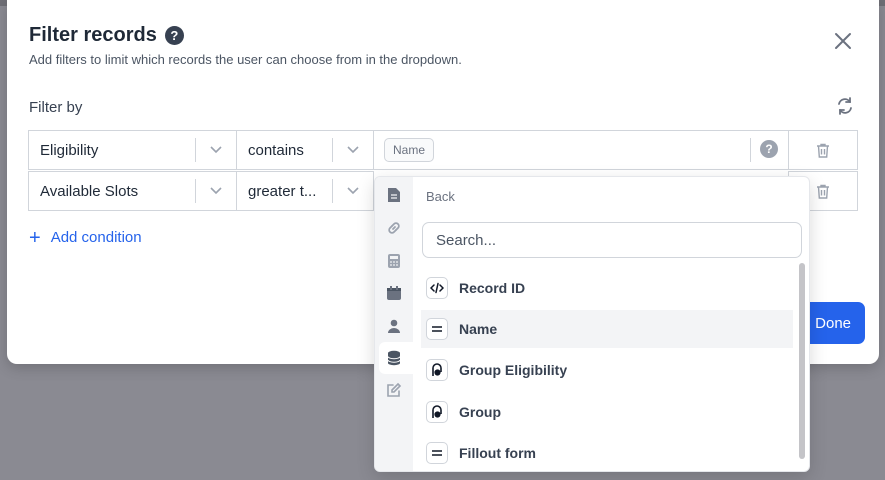 This screenshot has width=885, height=480. I want to click on modal-title: Filter records, so click(93, 35).